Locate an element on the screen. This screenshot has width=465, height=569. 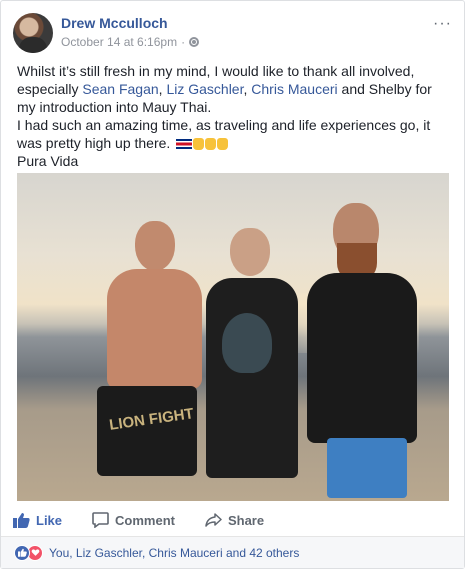
post-paragraph: Pura Vida is located at coordinates (48, 161).